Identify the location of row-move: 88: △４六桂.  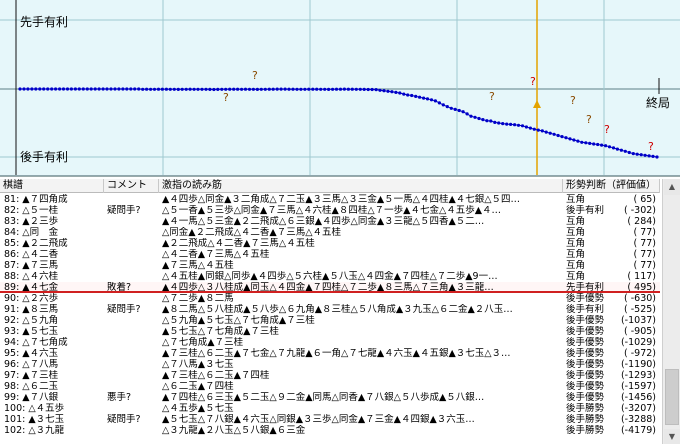
(31, 276).